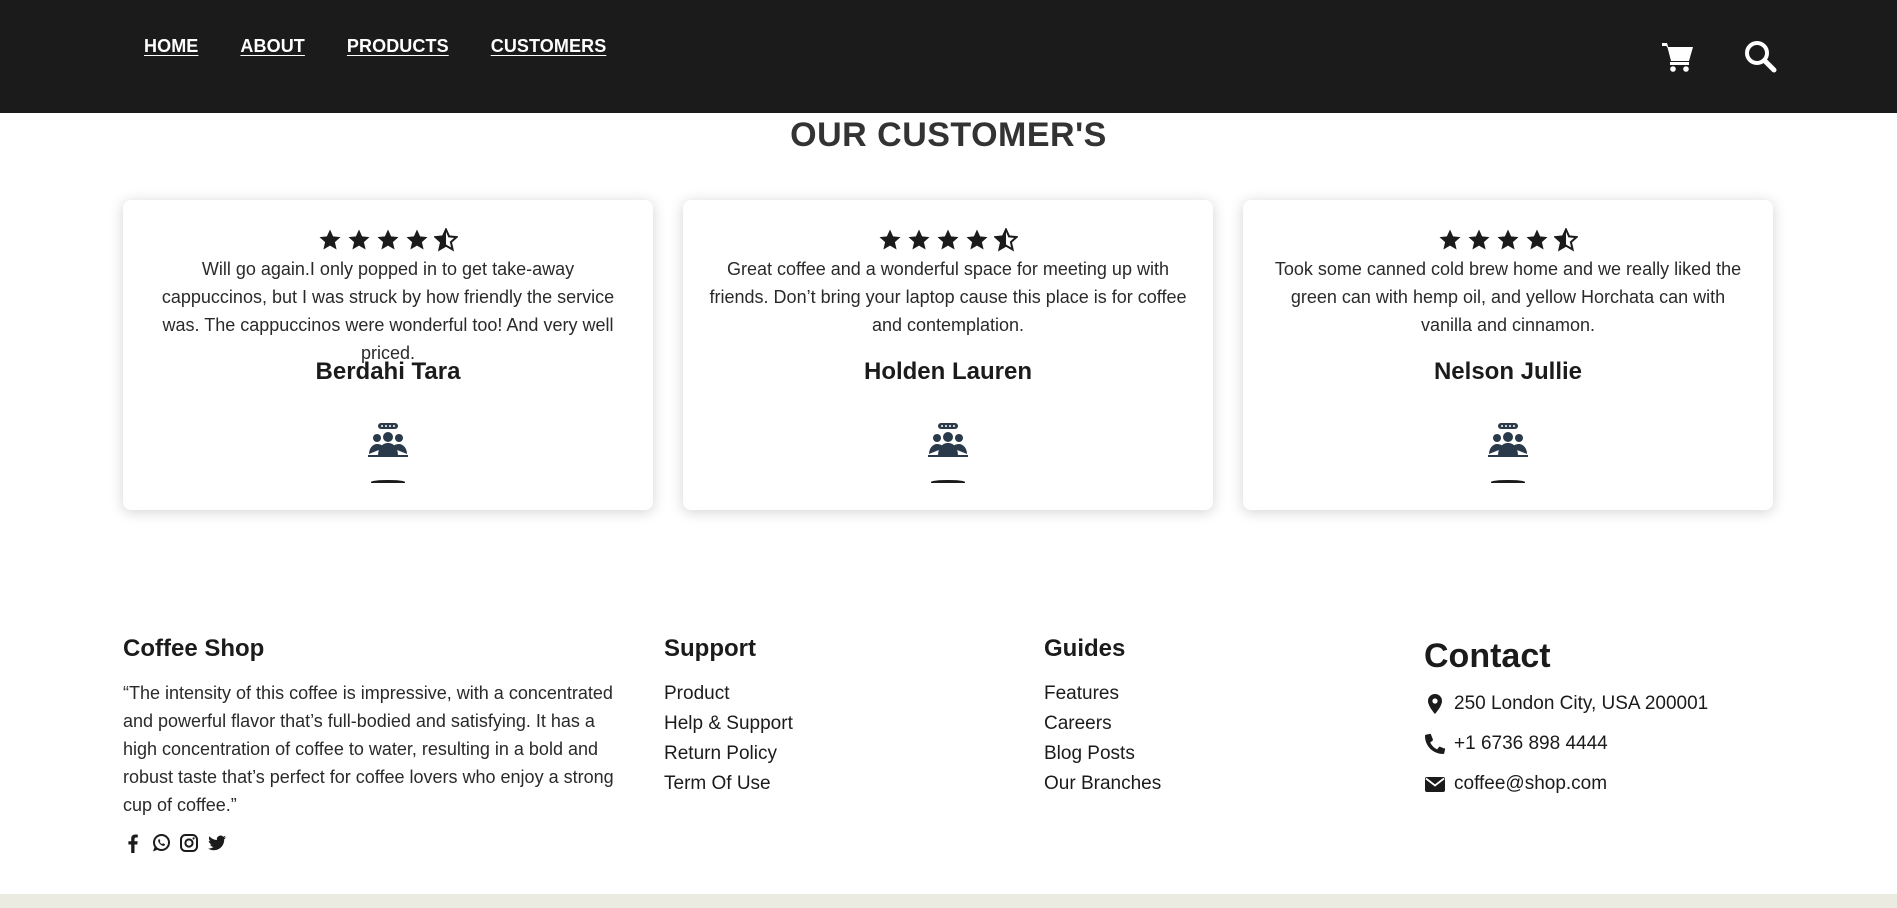  What do you see at coordinates (1760, 56) in the screenshot?
I see `search-icon` at bounding box center [1760, 56].